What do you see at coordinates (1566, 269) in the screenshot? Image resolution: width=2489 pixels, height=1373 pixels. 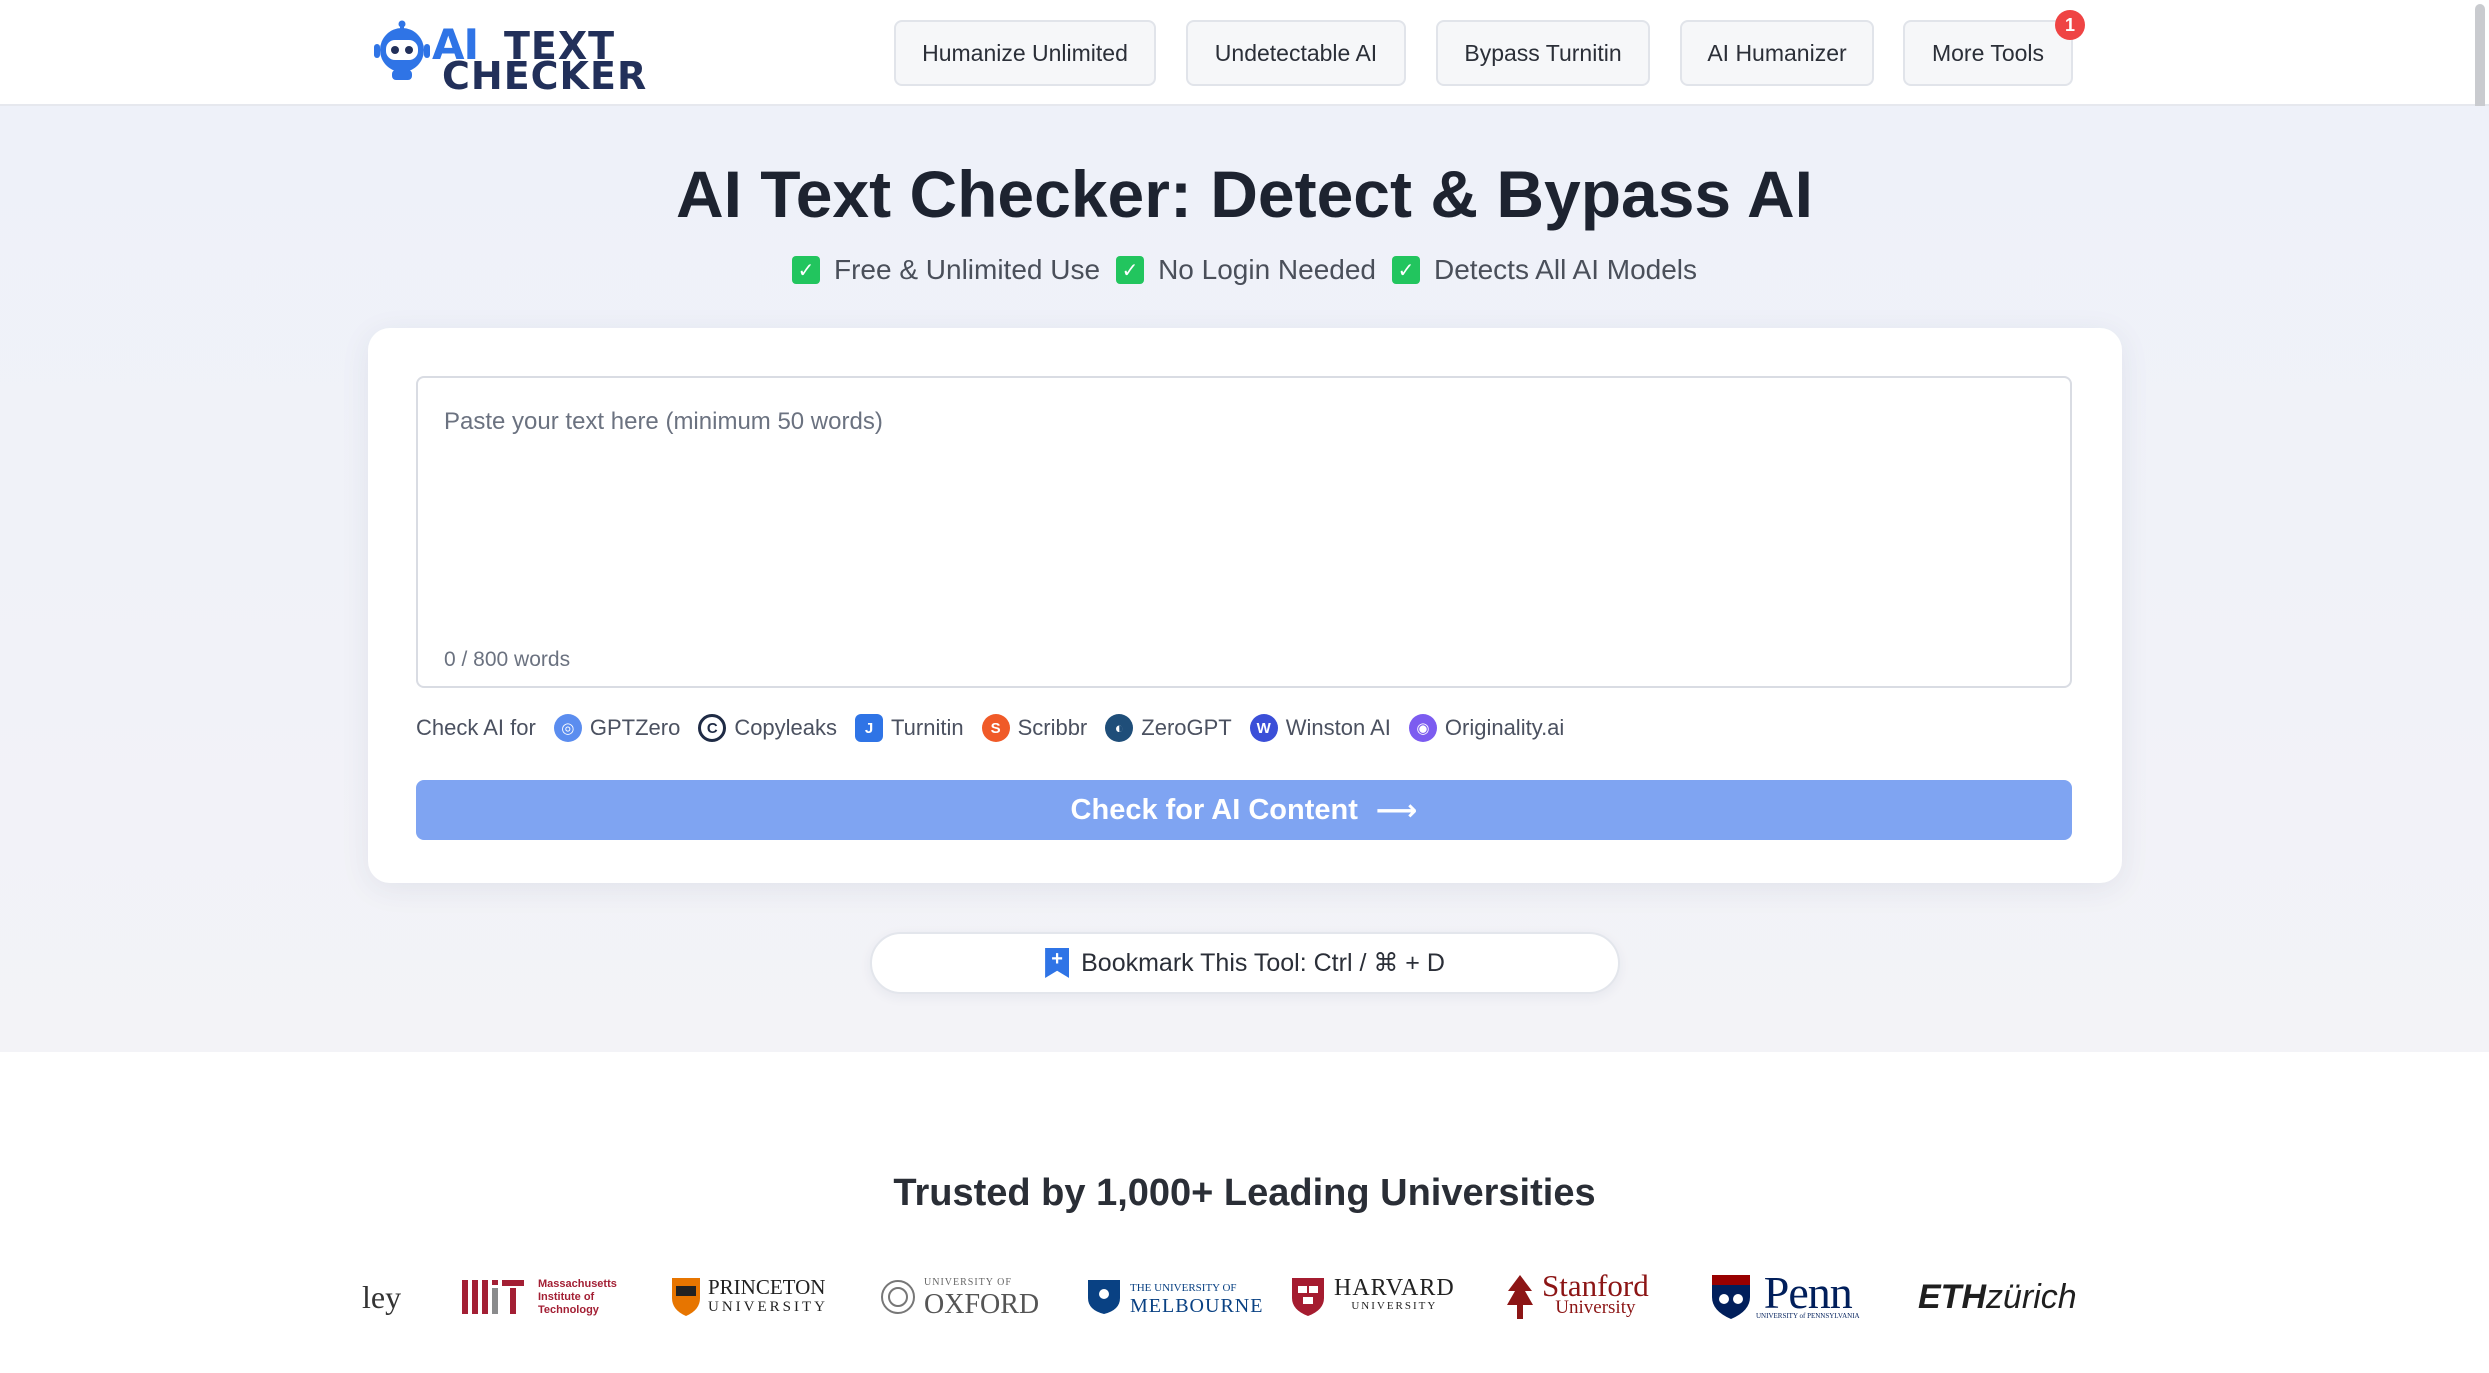 I see `feature-label: Detects All AI Models` at bounding box center [1566, 269].